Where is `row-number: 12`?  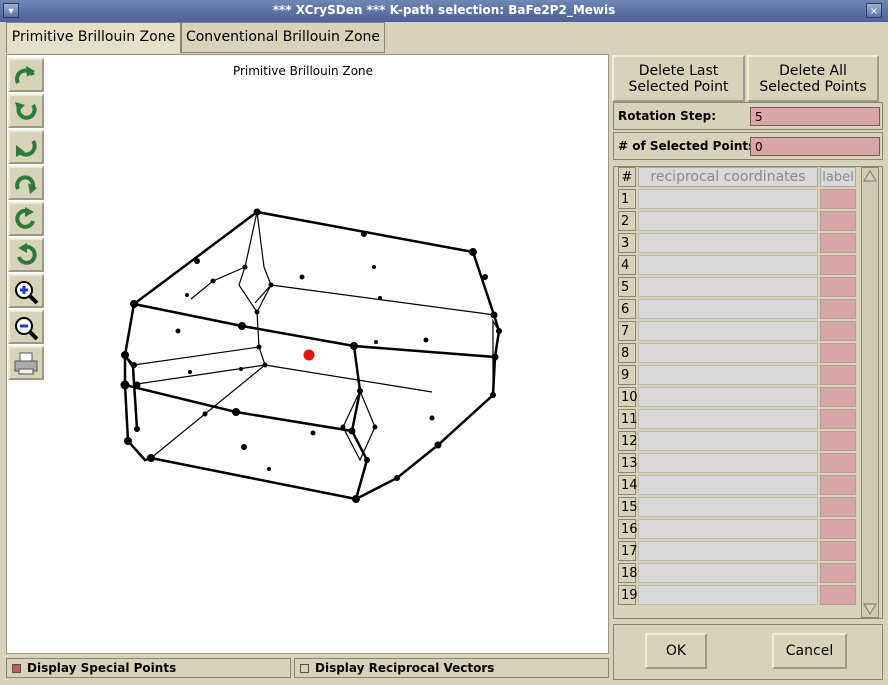
row-number: 12 is located at coordinates (628, 441).